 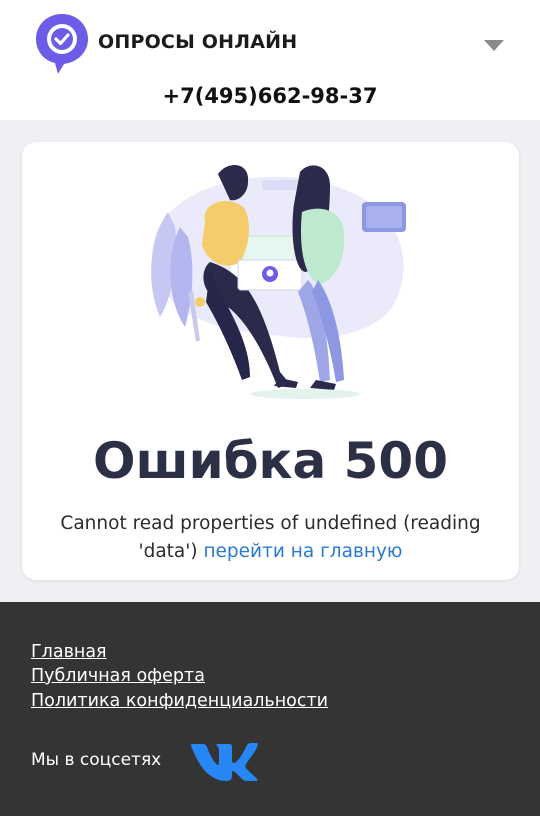 I want to click on error-title: Ошибка 500, so click(x=270, y=461).